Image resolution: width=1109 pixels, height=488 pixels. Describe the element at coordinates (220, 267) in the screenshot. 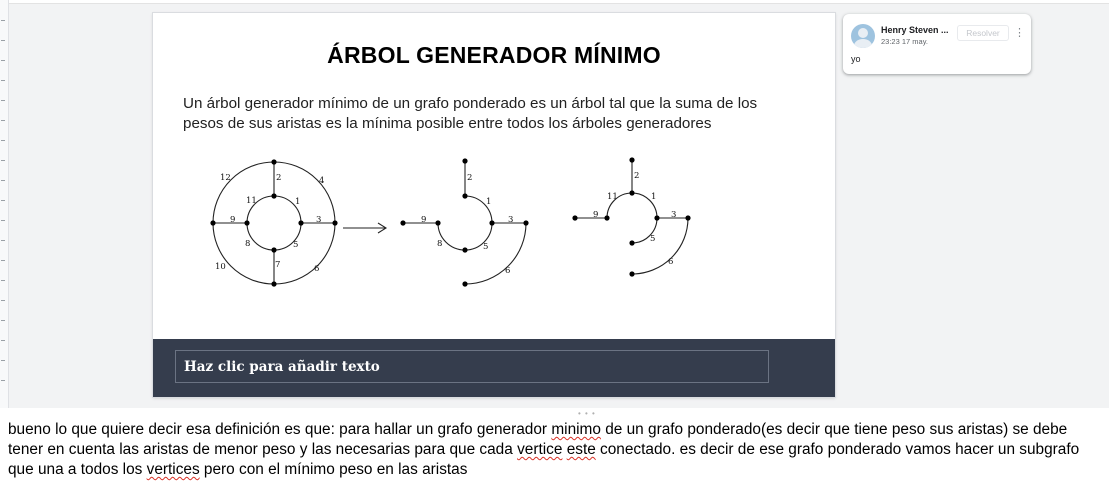

I see `edge-weight: 10` at that location.